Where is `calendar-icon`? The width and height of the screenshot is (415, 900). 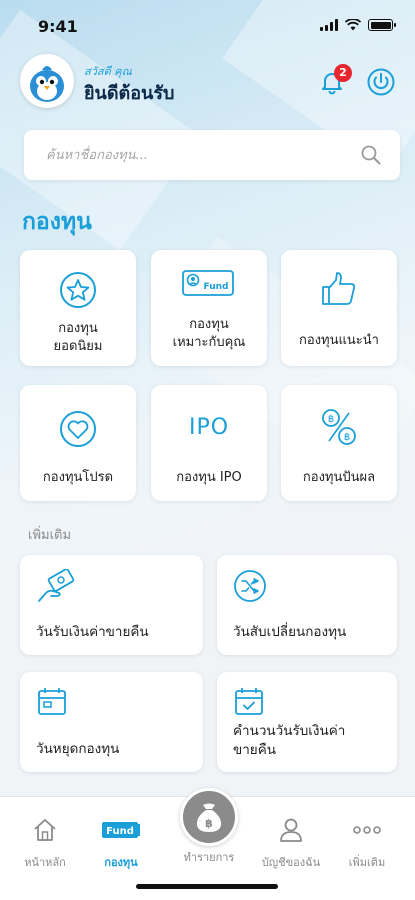
calendar-icon is located at coordinates (52, 701).